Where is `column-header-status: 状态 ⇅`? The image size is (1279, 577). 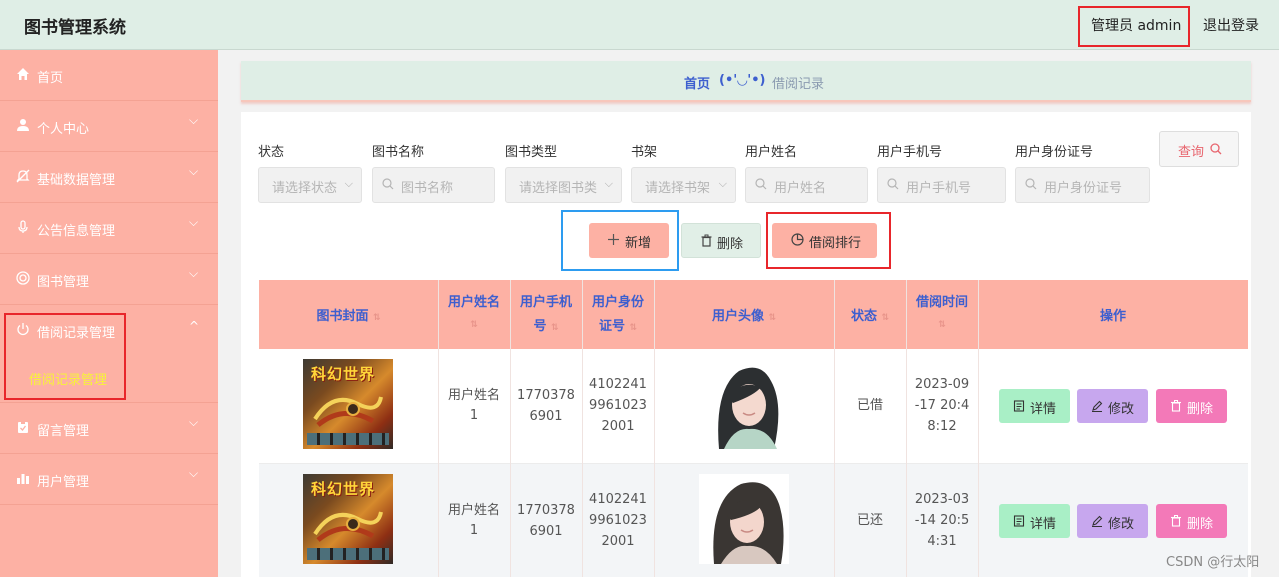 column-header-status: 状态 ⇅ is located at coordinates (870, 314).